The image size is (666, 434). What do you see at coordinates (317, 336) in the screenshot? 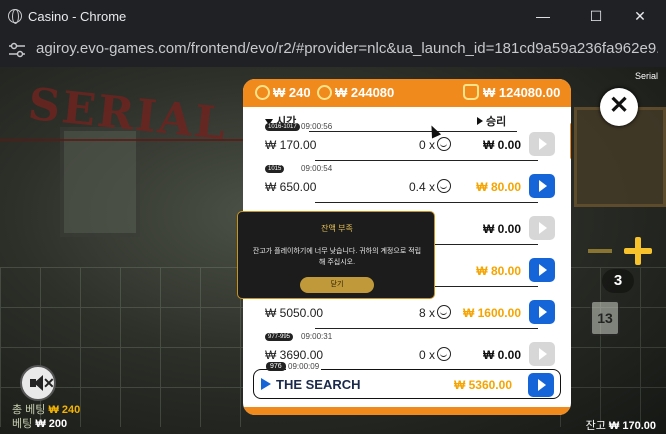
I see `round-time: 09:00:31` at bounding box center [317, 336].